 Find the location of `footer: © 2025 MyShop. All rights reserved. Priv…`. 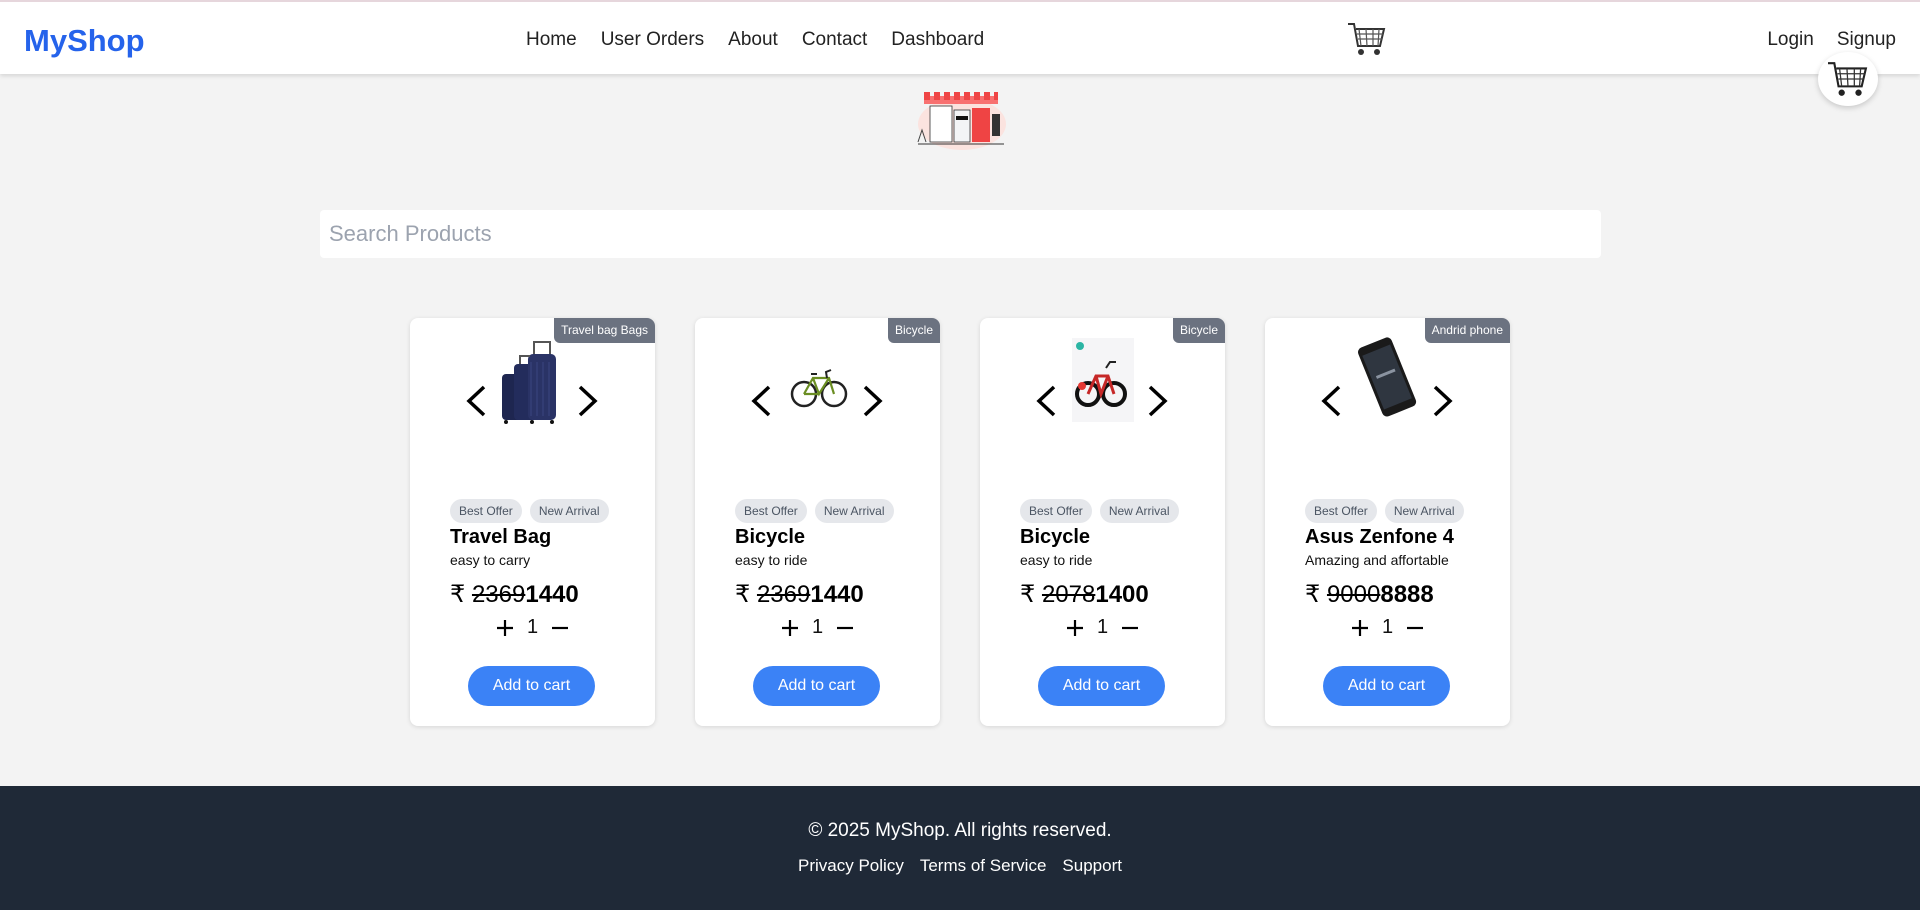

footer: © 2025 MyShop. All rights reserved. Priv… is located at coordinates (960, 848).